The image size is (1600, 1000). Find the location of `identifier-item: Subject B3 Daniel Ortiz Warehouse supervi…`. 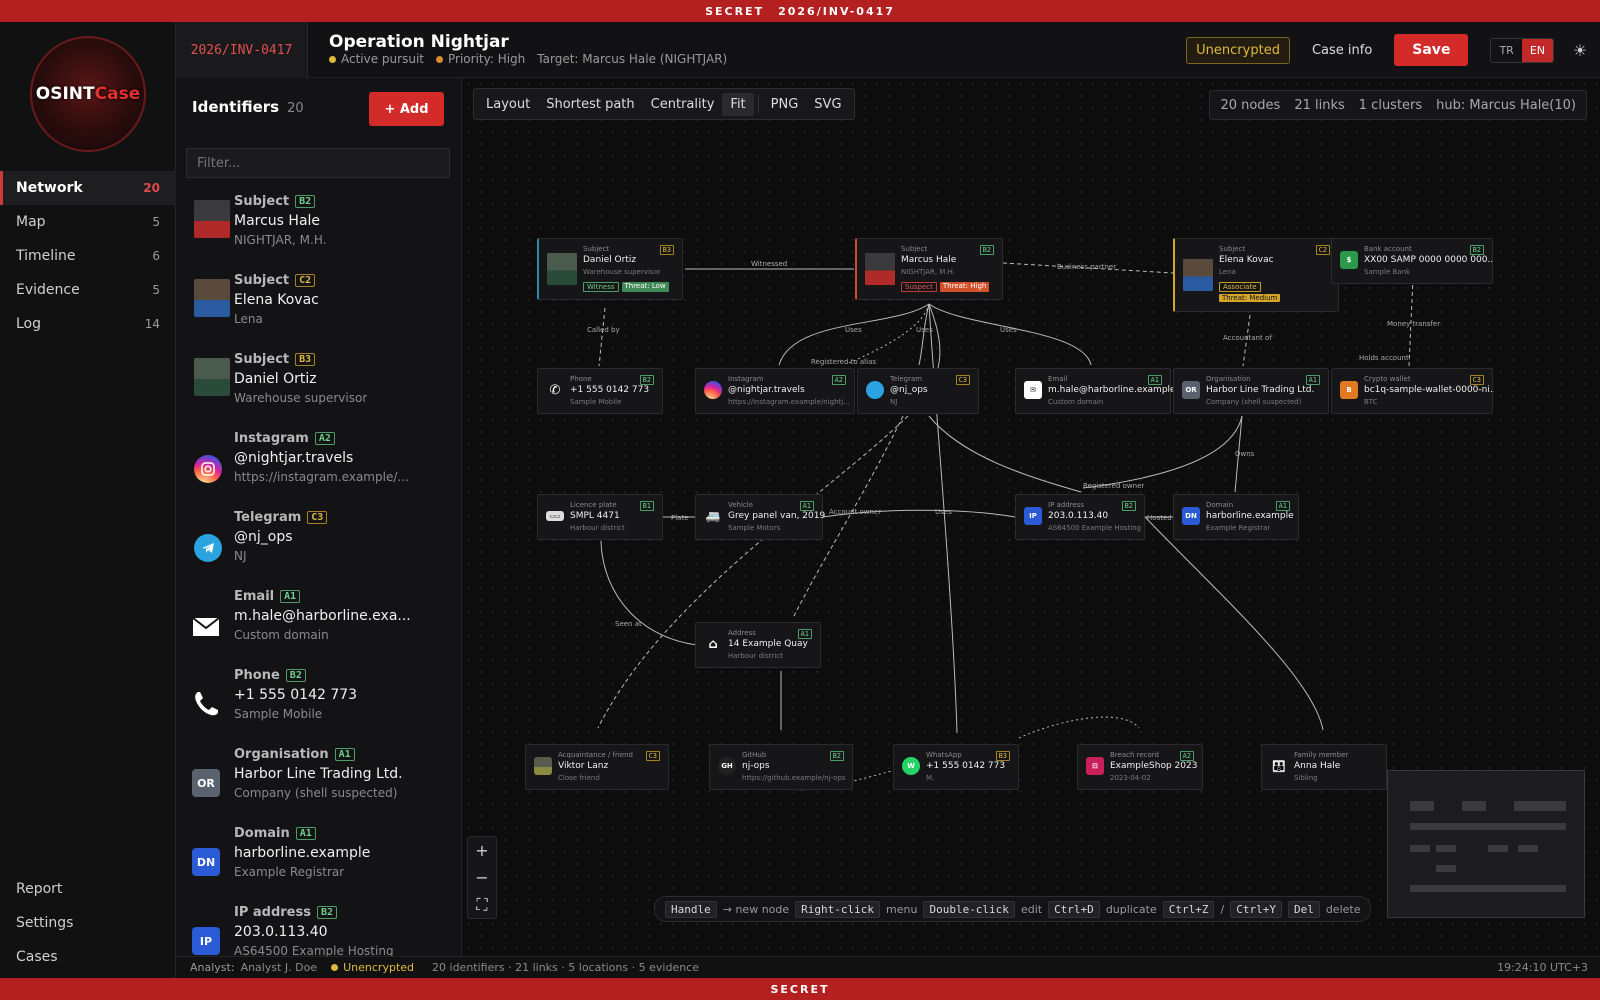

identifier-item: Subject B3 Daniel Ortiz Warehouse supervi… is located at coordinates (318, 387).